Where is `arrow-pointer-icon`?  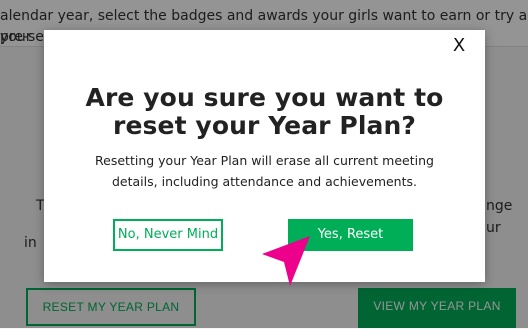 arrow-pointer-icon is located at coordinates (286, 261).